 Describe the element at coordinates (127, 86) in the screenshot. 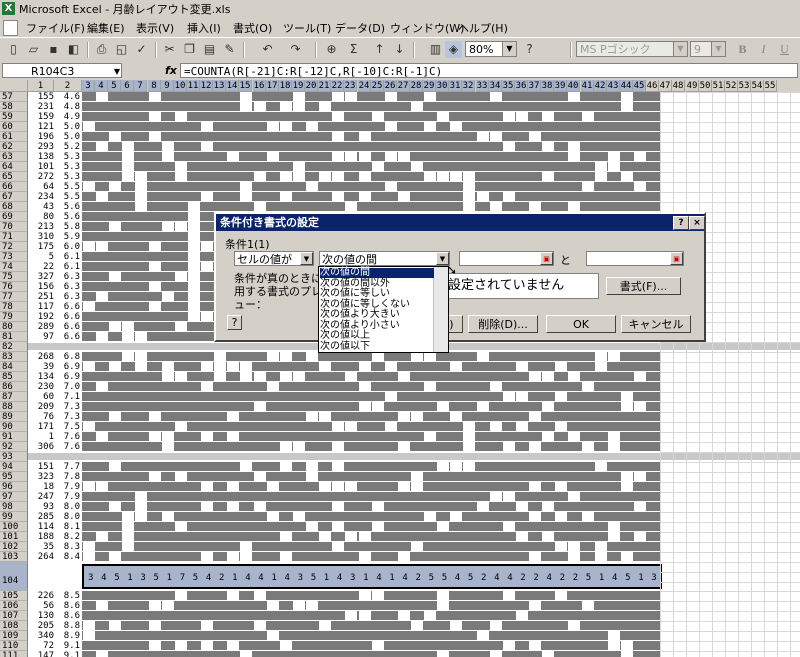

I see `column-header: 6` at that location.